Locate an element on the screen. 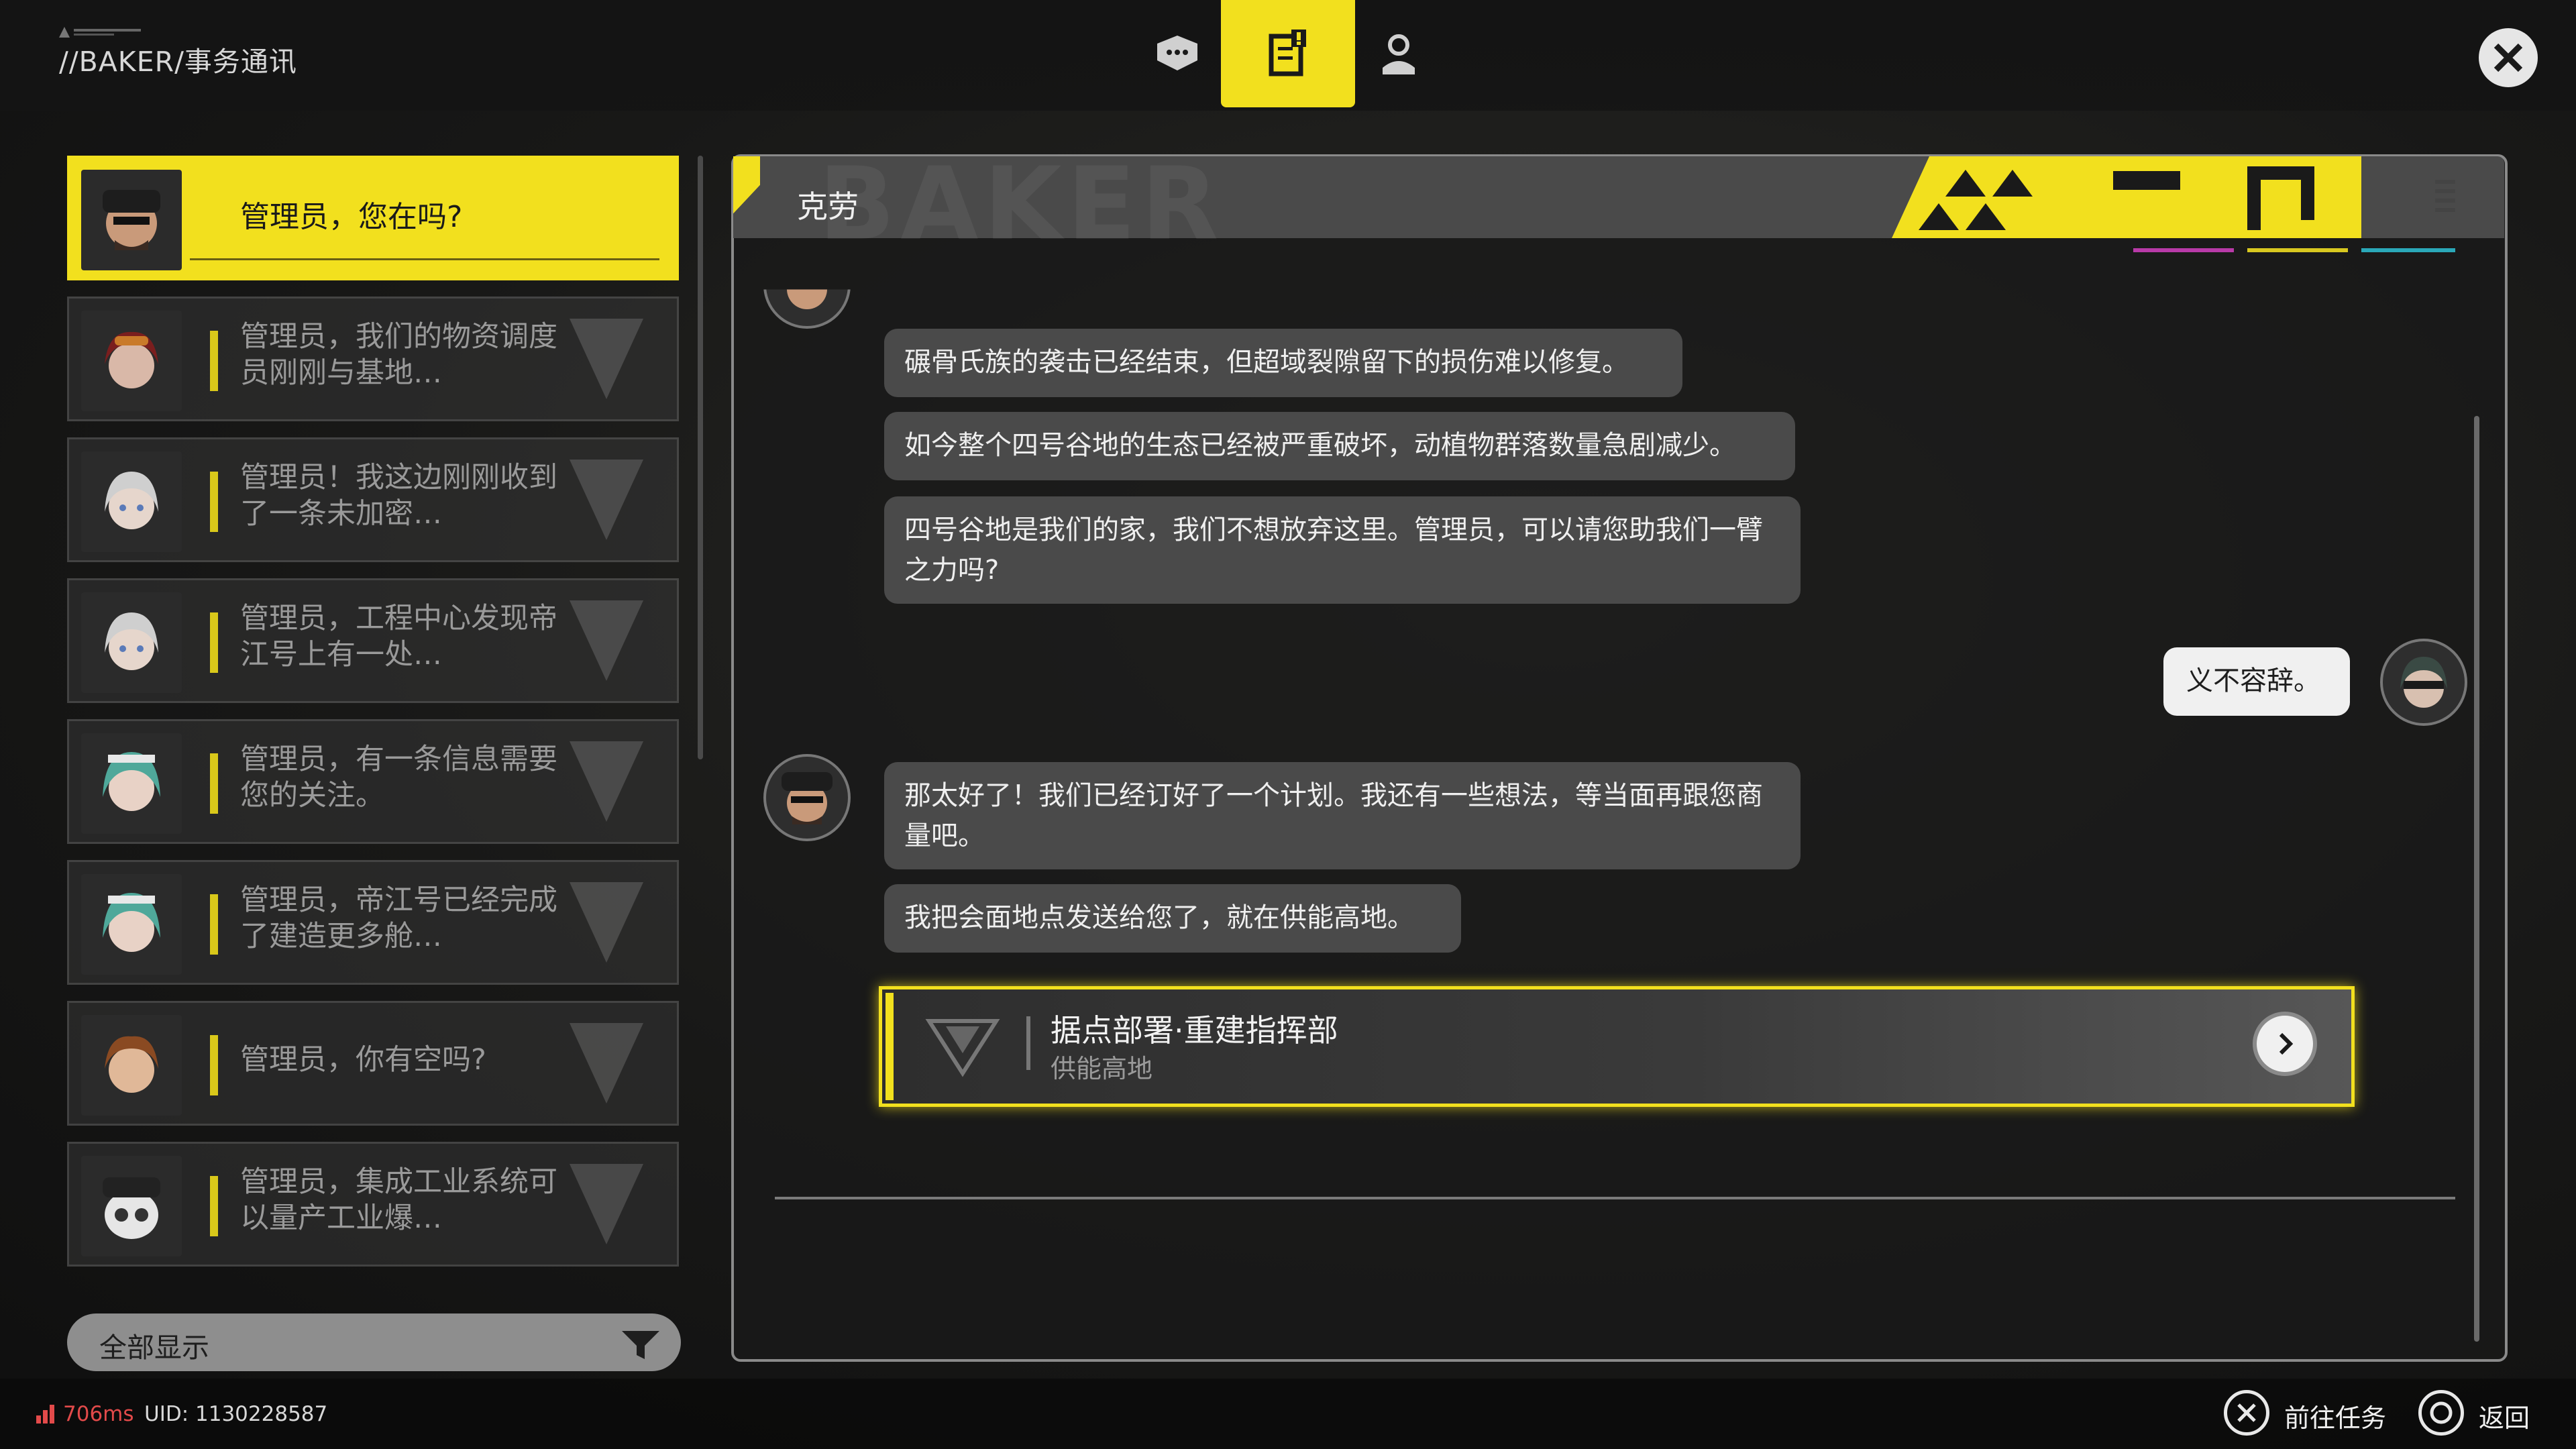  chat-message: 那太好了！我们已经订好了一个计划。我还有一些想法，等当面再跟您商量吧。 is located at coordinates (1342, 815).